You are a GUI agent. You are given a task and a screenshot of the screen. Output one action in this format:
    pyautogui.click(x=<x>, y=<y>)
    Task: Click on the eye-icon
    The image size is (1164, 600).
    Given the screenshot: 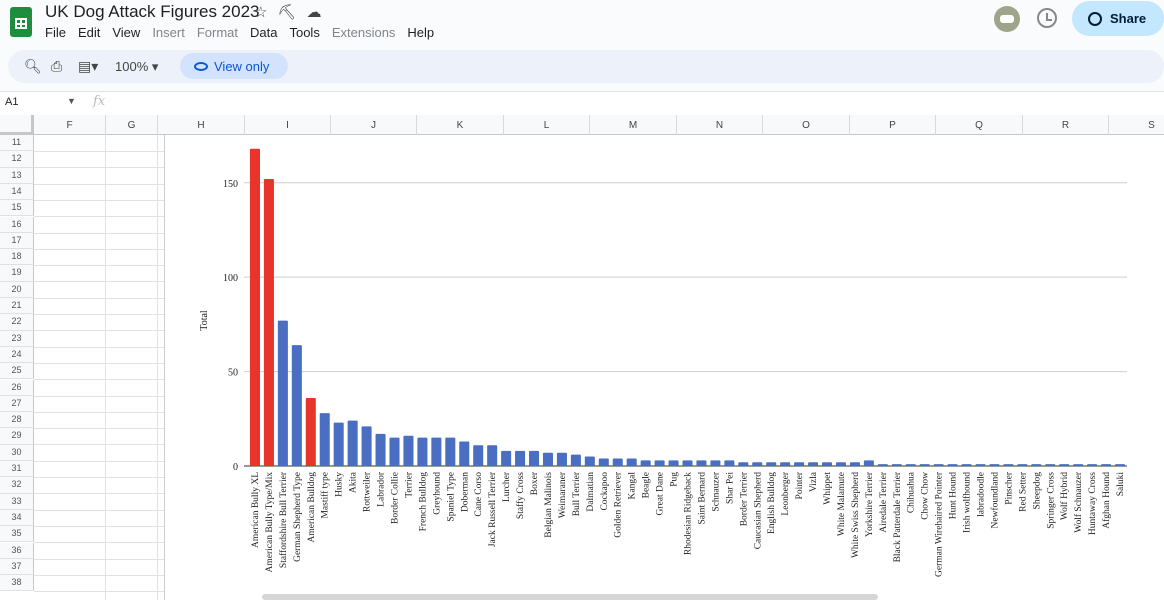 What is the action you would take?
    pyautogui.click(x=201, y=66)
    